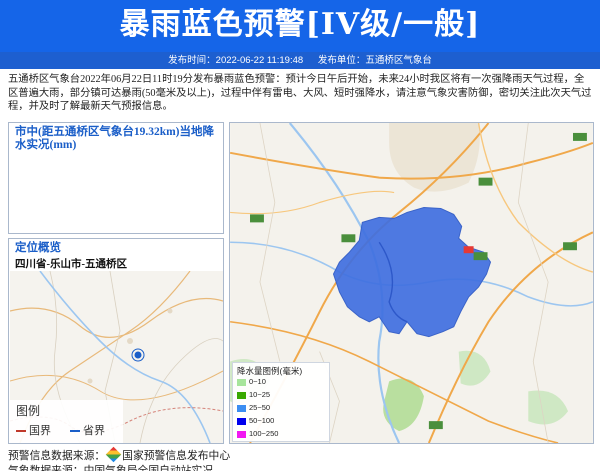  Describe the element at coordinates (253, 407) in the screenshot. I see `rainfall-legend-item: 25~50` at that location.